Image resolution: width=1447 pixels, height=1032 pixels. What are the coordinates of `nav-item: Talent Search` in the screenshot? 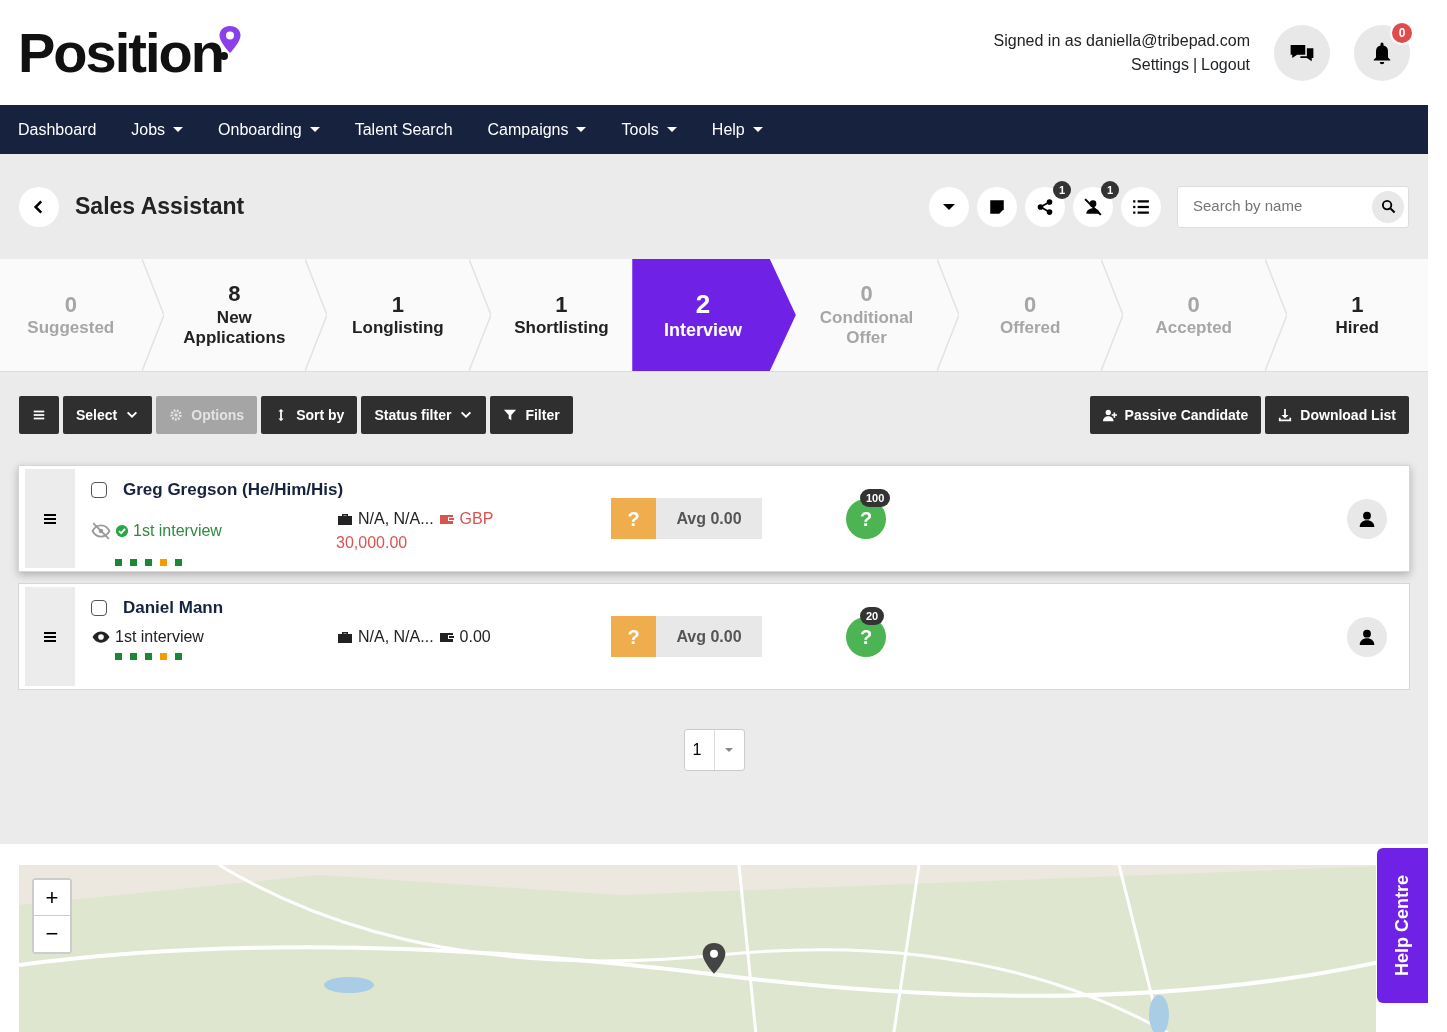 It's located at (403, 129).